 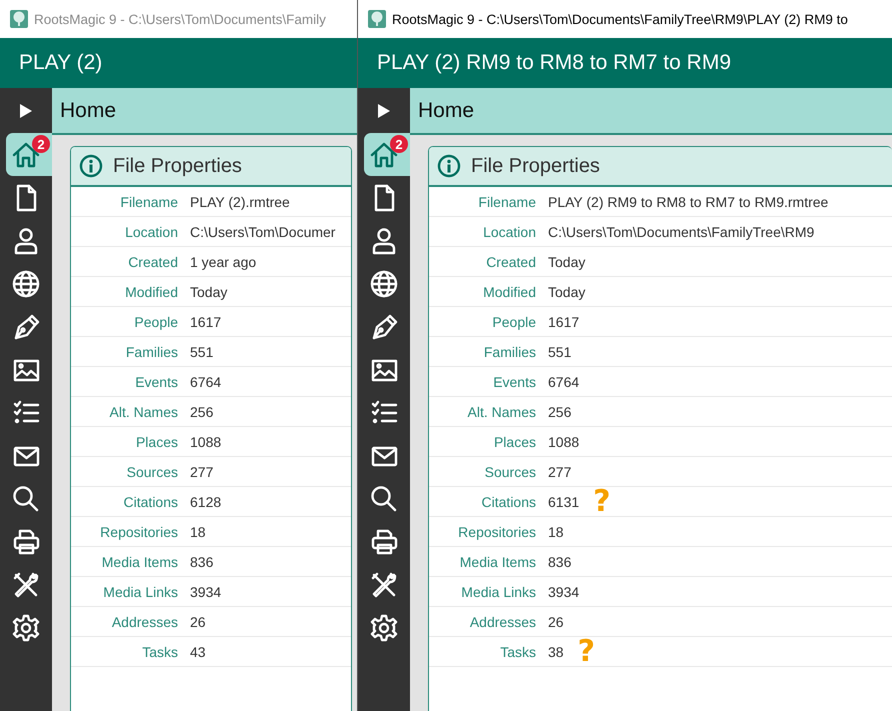 What do you see at coordinates (180, 19) in the screenshot?
I see `window-title: RootsMagic 9 - C:\Users\Tom\Documents\Family` at bounding box center [180, 19].